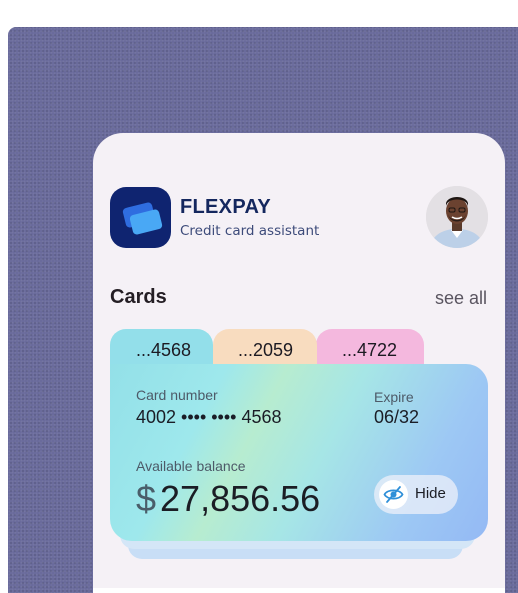 The width and height of the screenshot is (518, 593). What do you see at coordinates (209, 417) in the screenshot?
I see `card-number: 4002 •••• •••• 4568` at bounding box center [209, 417].